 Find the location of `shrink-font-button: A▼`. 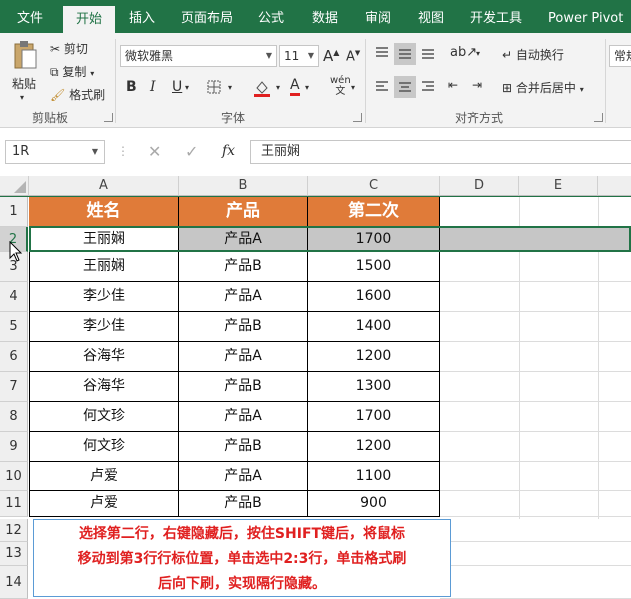

shrink-font-button: A▼ is located at coordinates (353, 56).